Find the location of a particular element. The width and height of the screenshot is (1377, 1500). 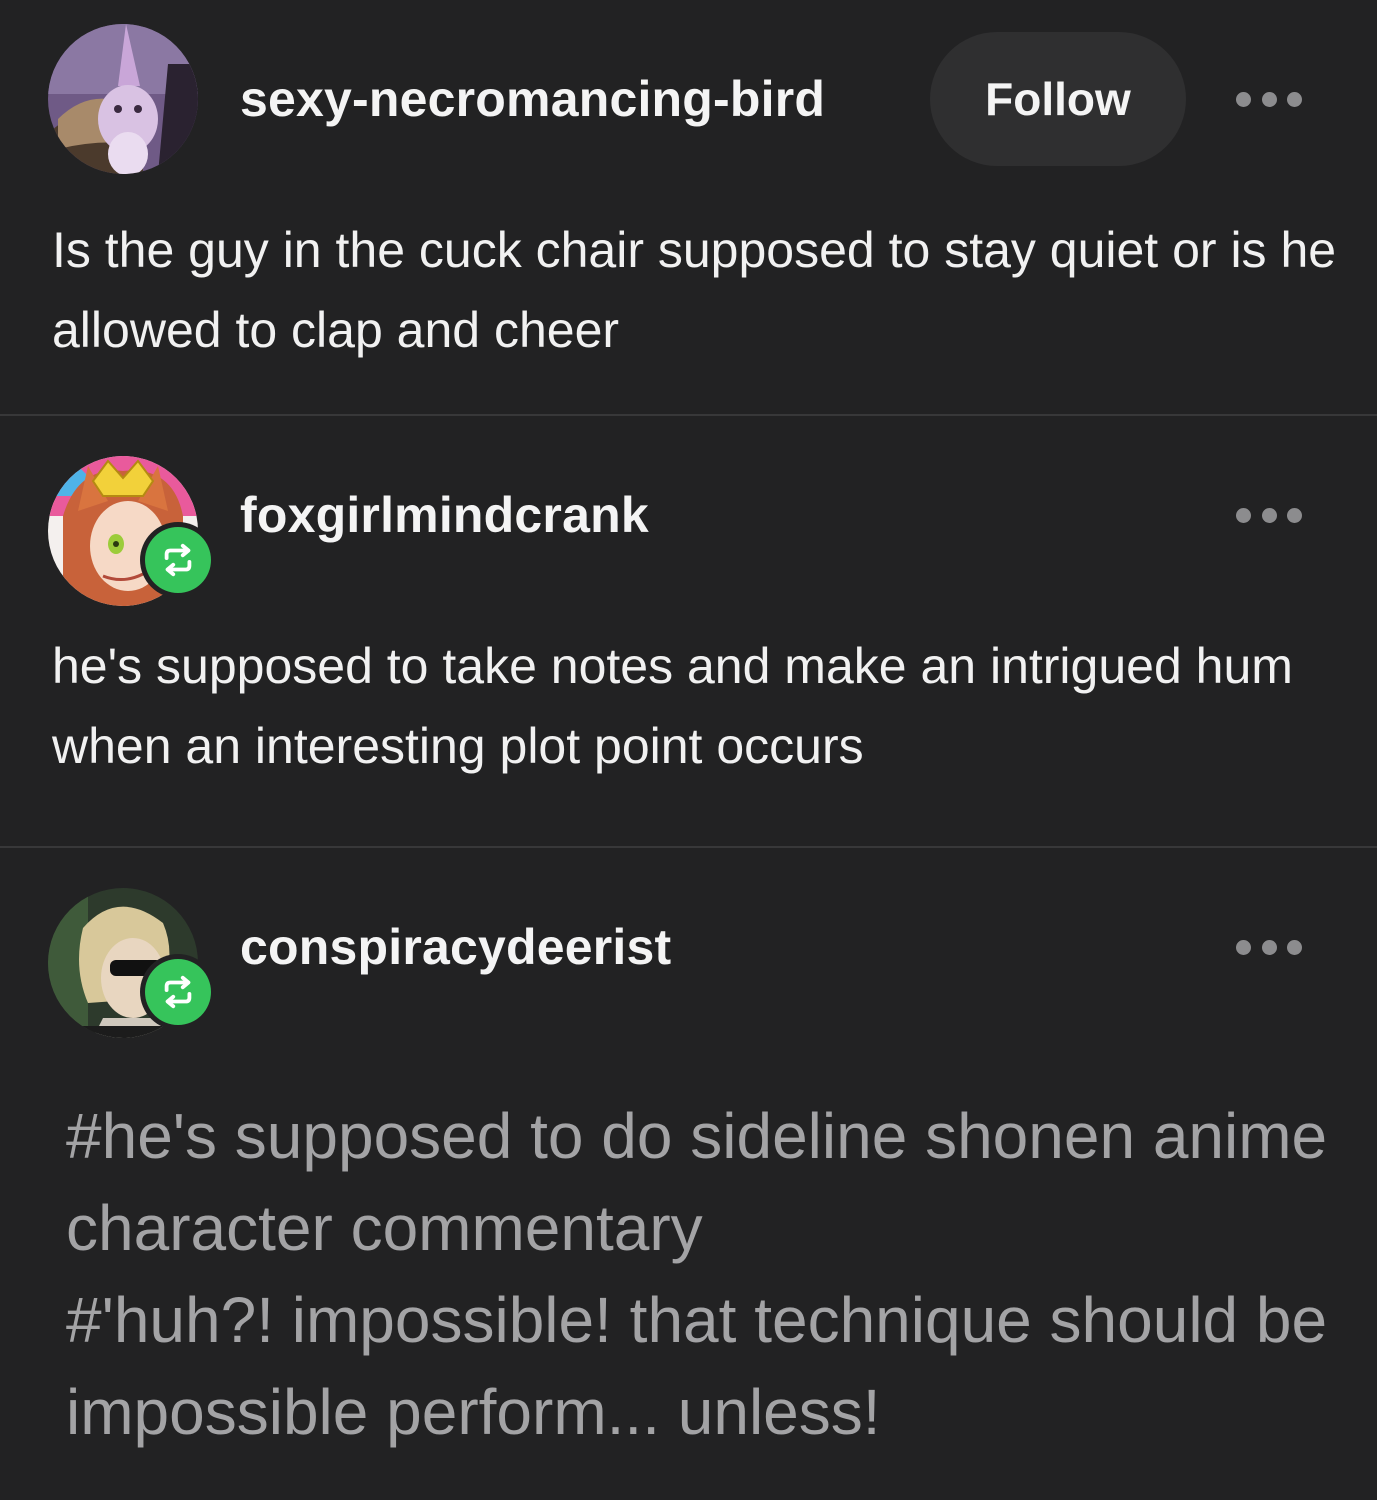

pink-cat-avatar-image is located at coordinates (123, 99).